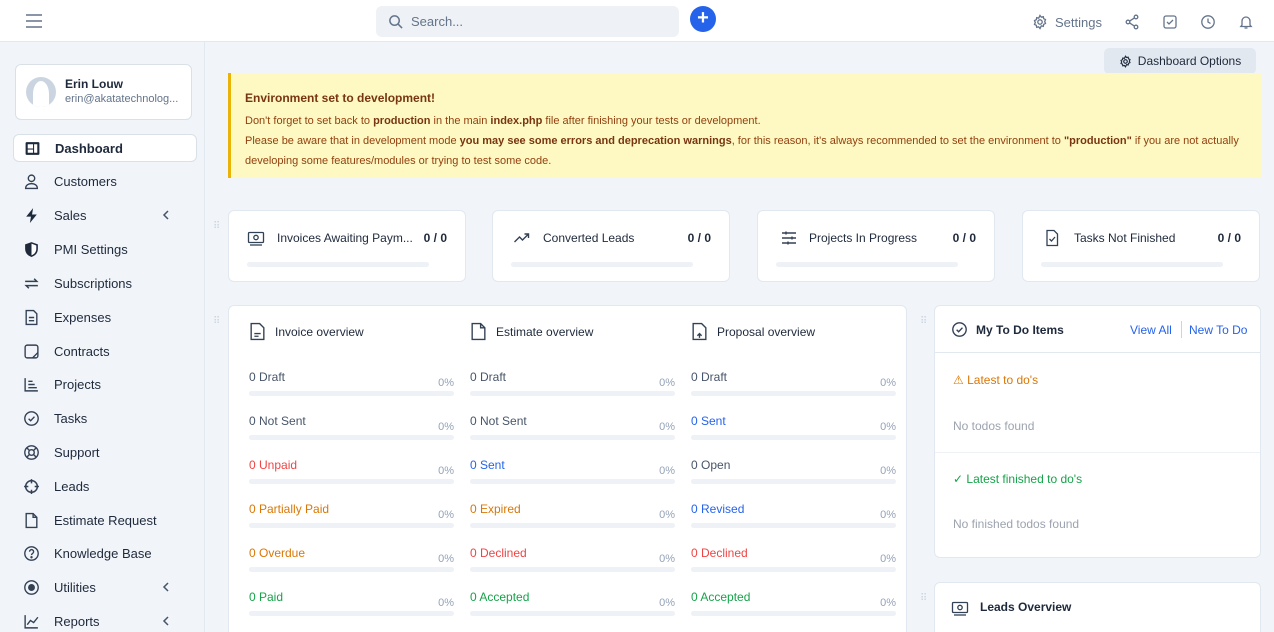  What do you see at coordinates (277, 421) in the screenshot?
I see `row-label: 0 Not Sent` at bounding box center [277, 421].